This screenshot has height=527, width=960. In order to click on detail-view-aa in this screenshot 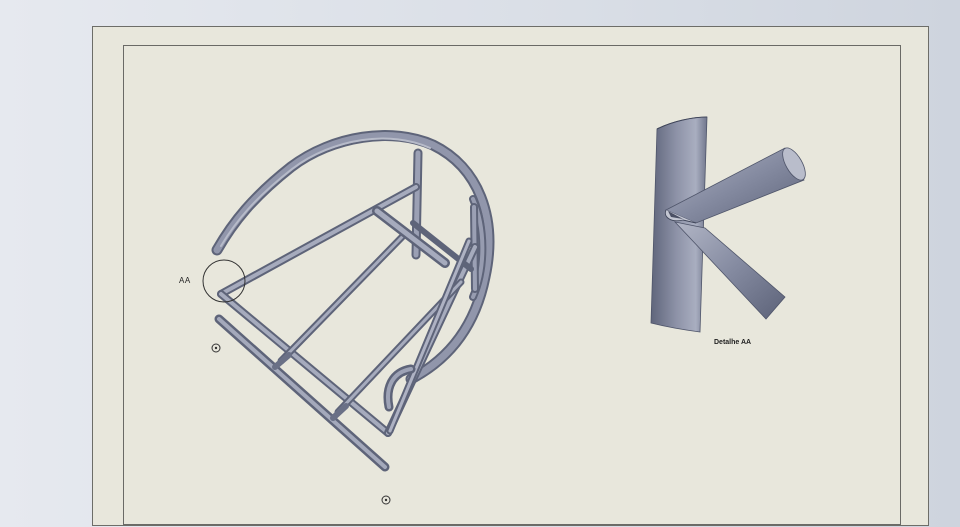, I will do `click(730, 224)`.